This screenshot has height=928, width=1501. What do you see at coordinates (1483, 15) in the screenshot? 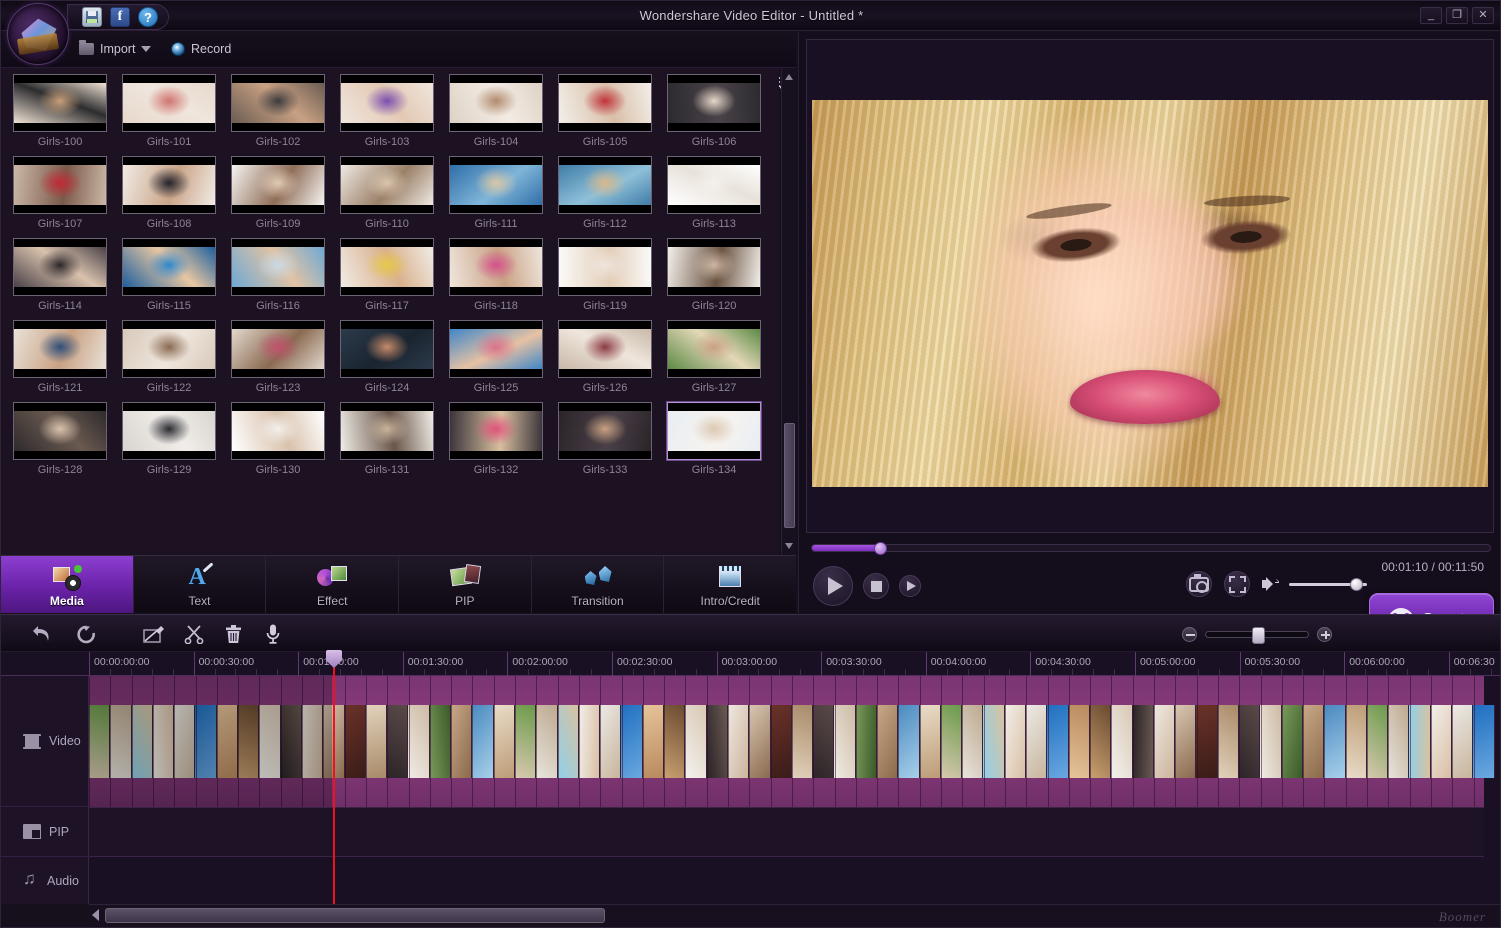
I see `close-button: ✕` at bounding box center [1483, 15].